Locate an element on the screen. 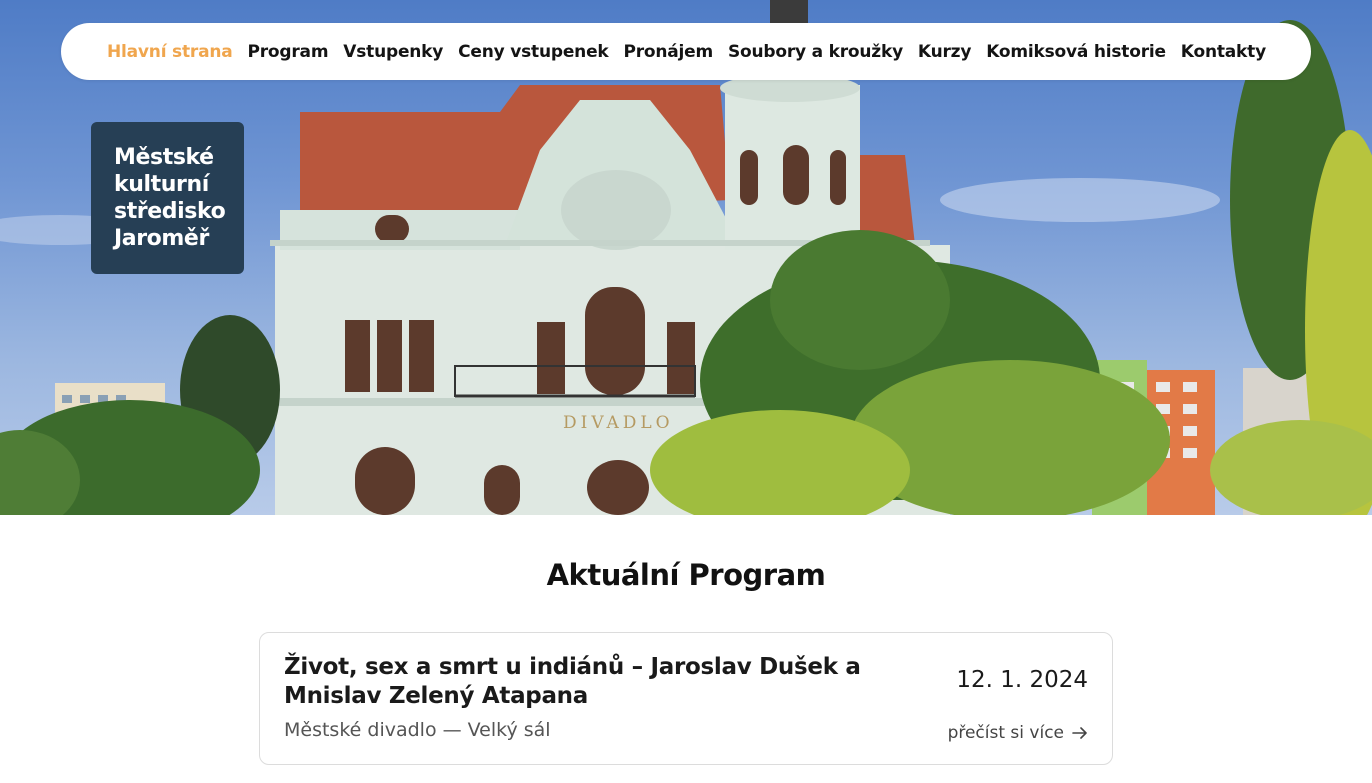  nav-item-contacts: Kontakty is located at coordinates (1223, 52).